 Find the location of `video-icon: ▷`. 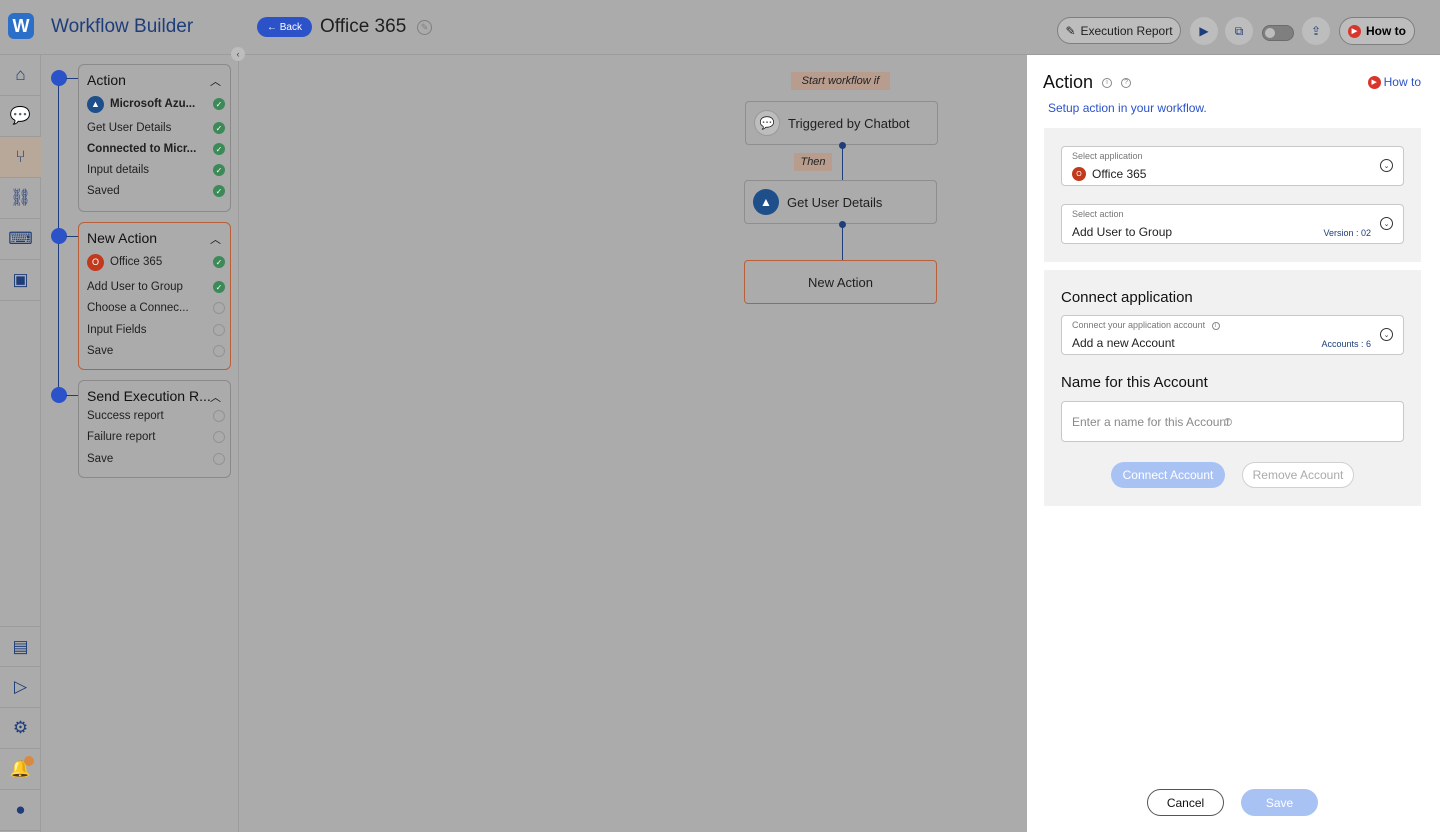

video-icon: ▷ is located at coordinates (20, 686).